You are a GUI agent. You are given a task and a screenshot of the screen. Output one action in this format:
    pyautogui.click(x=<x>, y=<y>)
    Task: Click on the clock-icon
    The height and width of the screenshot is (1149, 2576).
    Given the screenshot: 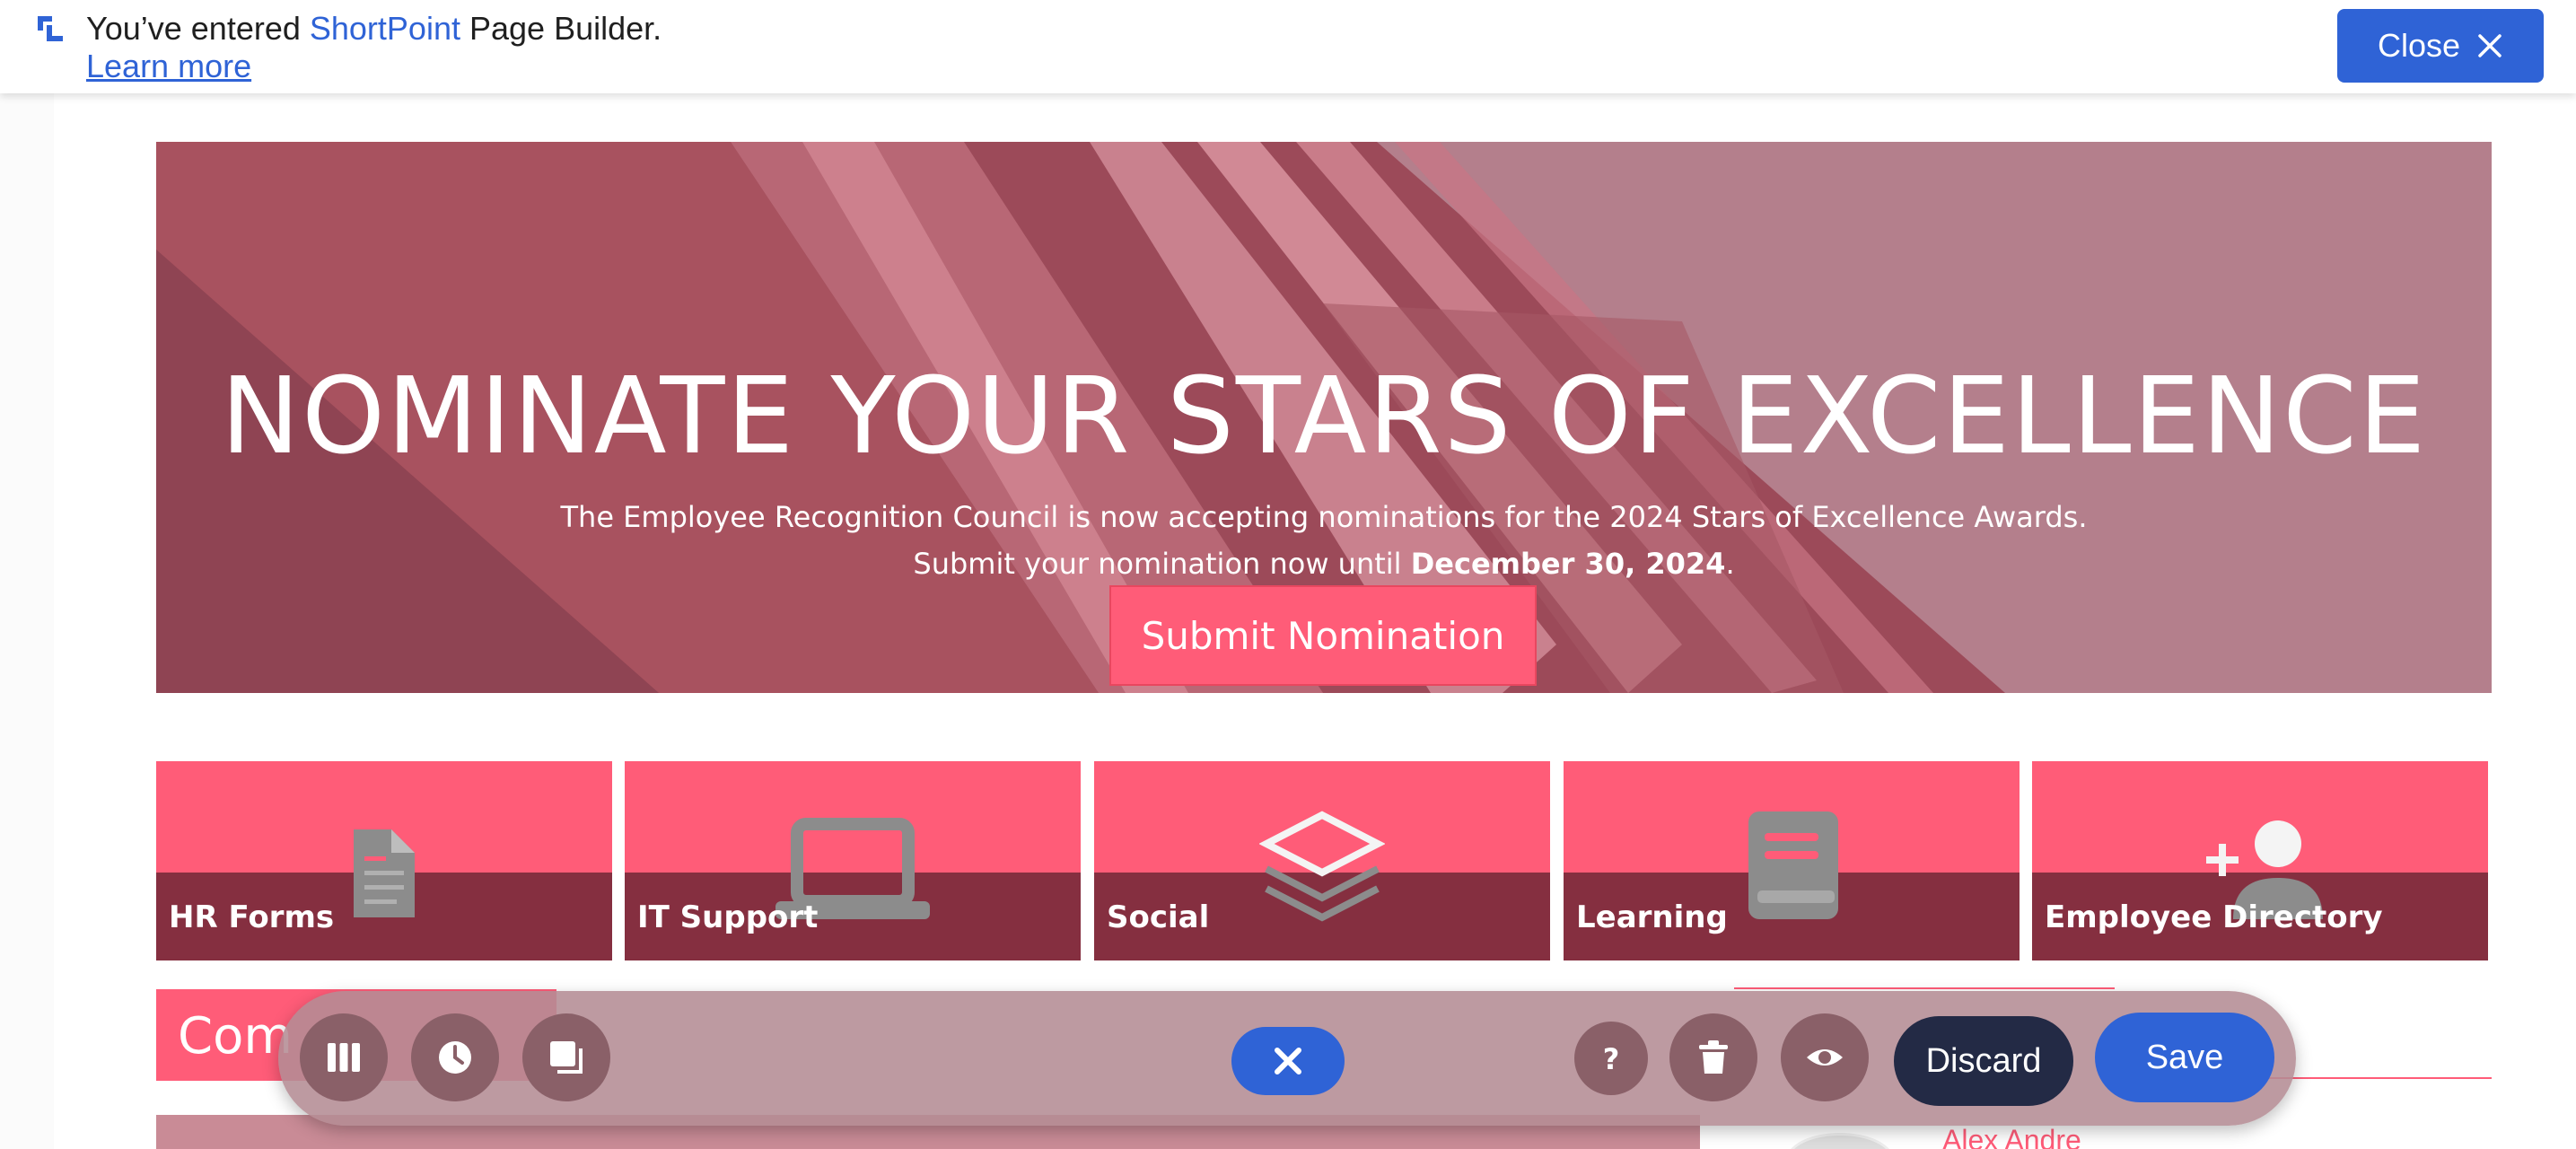 What is the action you would take?
    pyautogui.click(x=455, y=1057)
    